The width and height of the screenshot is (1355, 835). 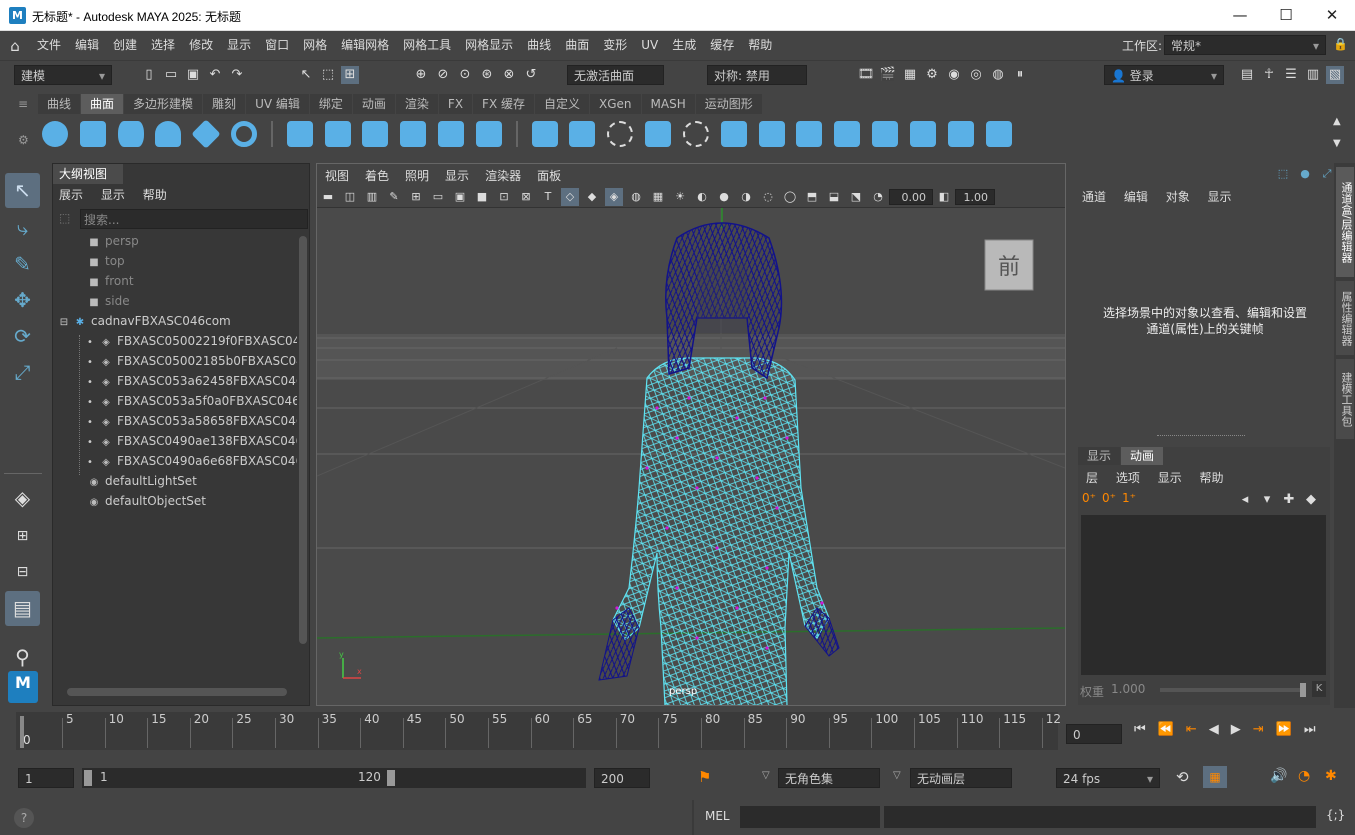 I want to click on xray-joints-icon: ⬓, so click(x=834, y=197).